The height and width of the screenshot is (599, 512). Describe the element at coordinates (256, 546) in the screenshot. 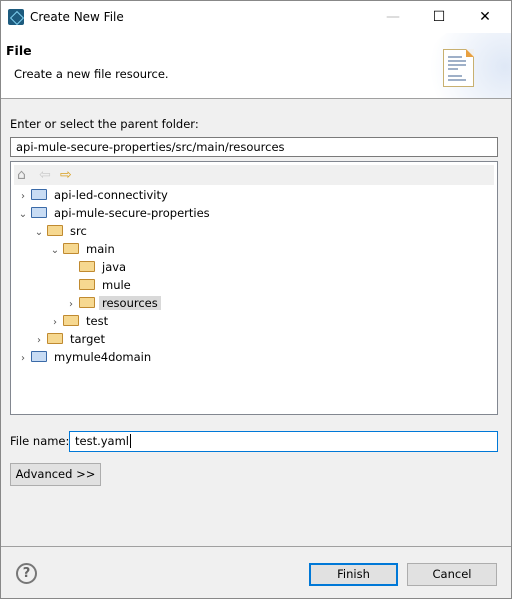

I see `divider` at that location.